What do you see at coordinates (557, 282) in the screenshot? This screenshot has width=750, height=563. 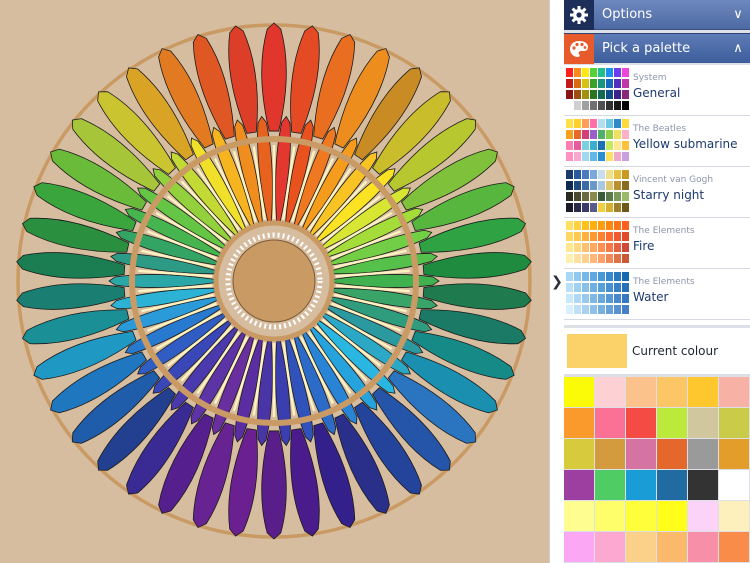 I see `collapse-panel-chevron-icon: ❯` at bounding box center [557, 282].